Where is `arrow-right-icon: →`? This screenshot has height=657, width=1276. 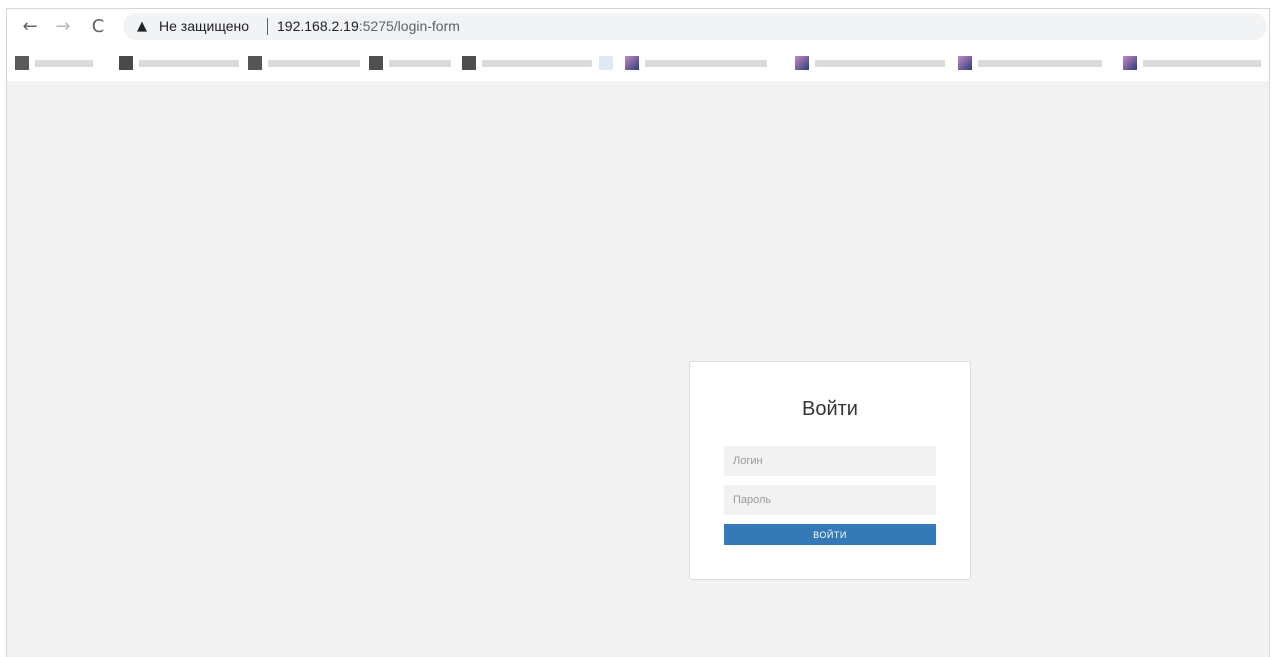
arrow-right-icon: → is located at coordinates (63, 26).